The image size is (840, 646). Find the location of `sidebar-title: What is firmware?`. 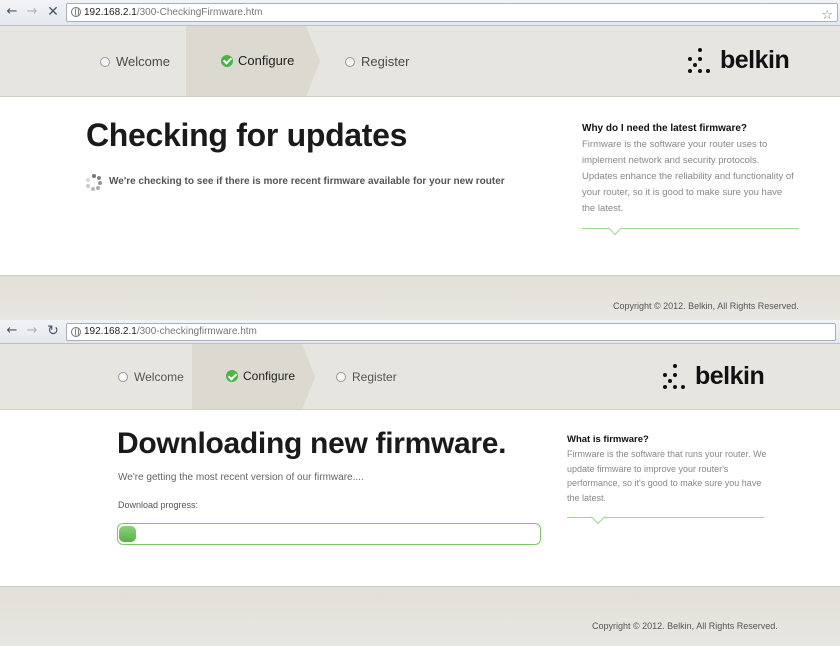

sidebar-title: What is firmware? is located at coordinates (608, 439).